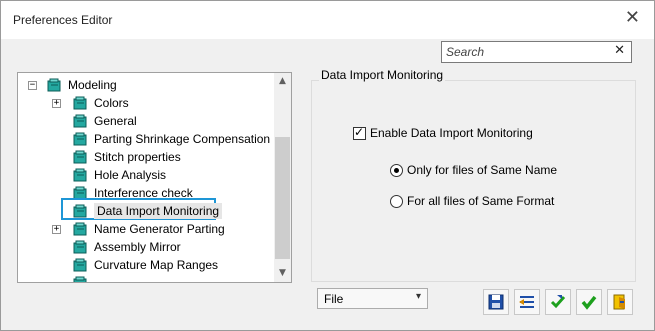  I want to click on apply-icon, so click(558, 302).